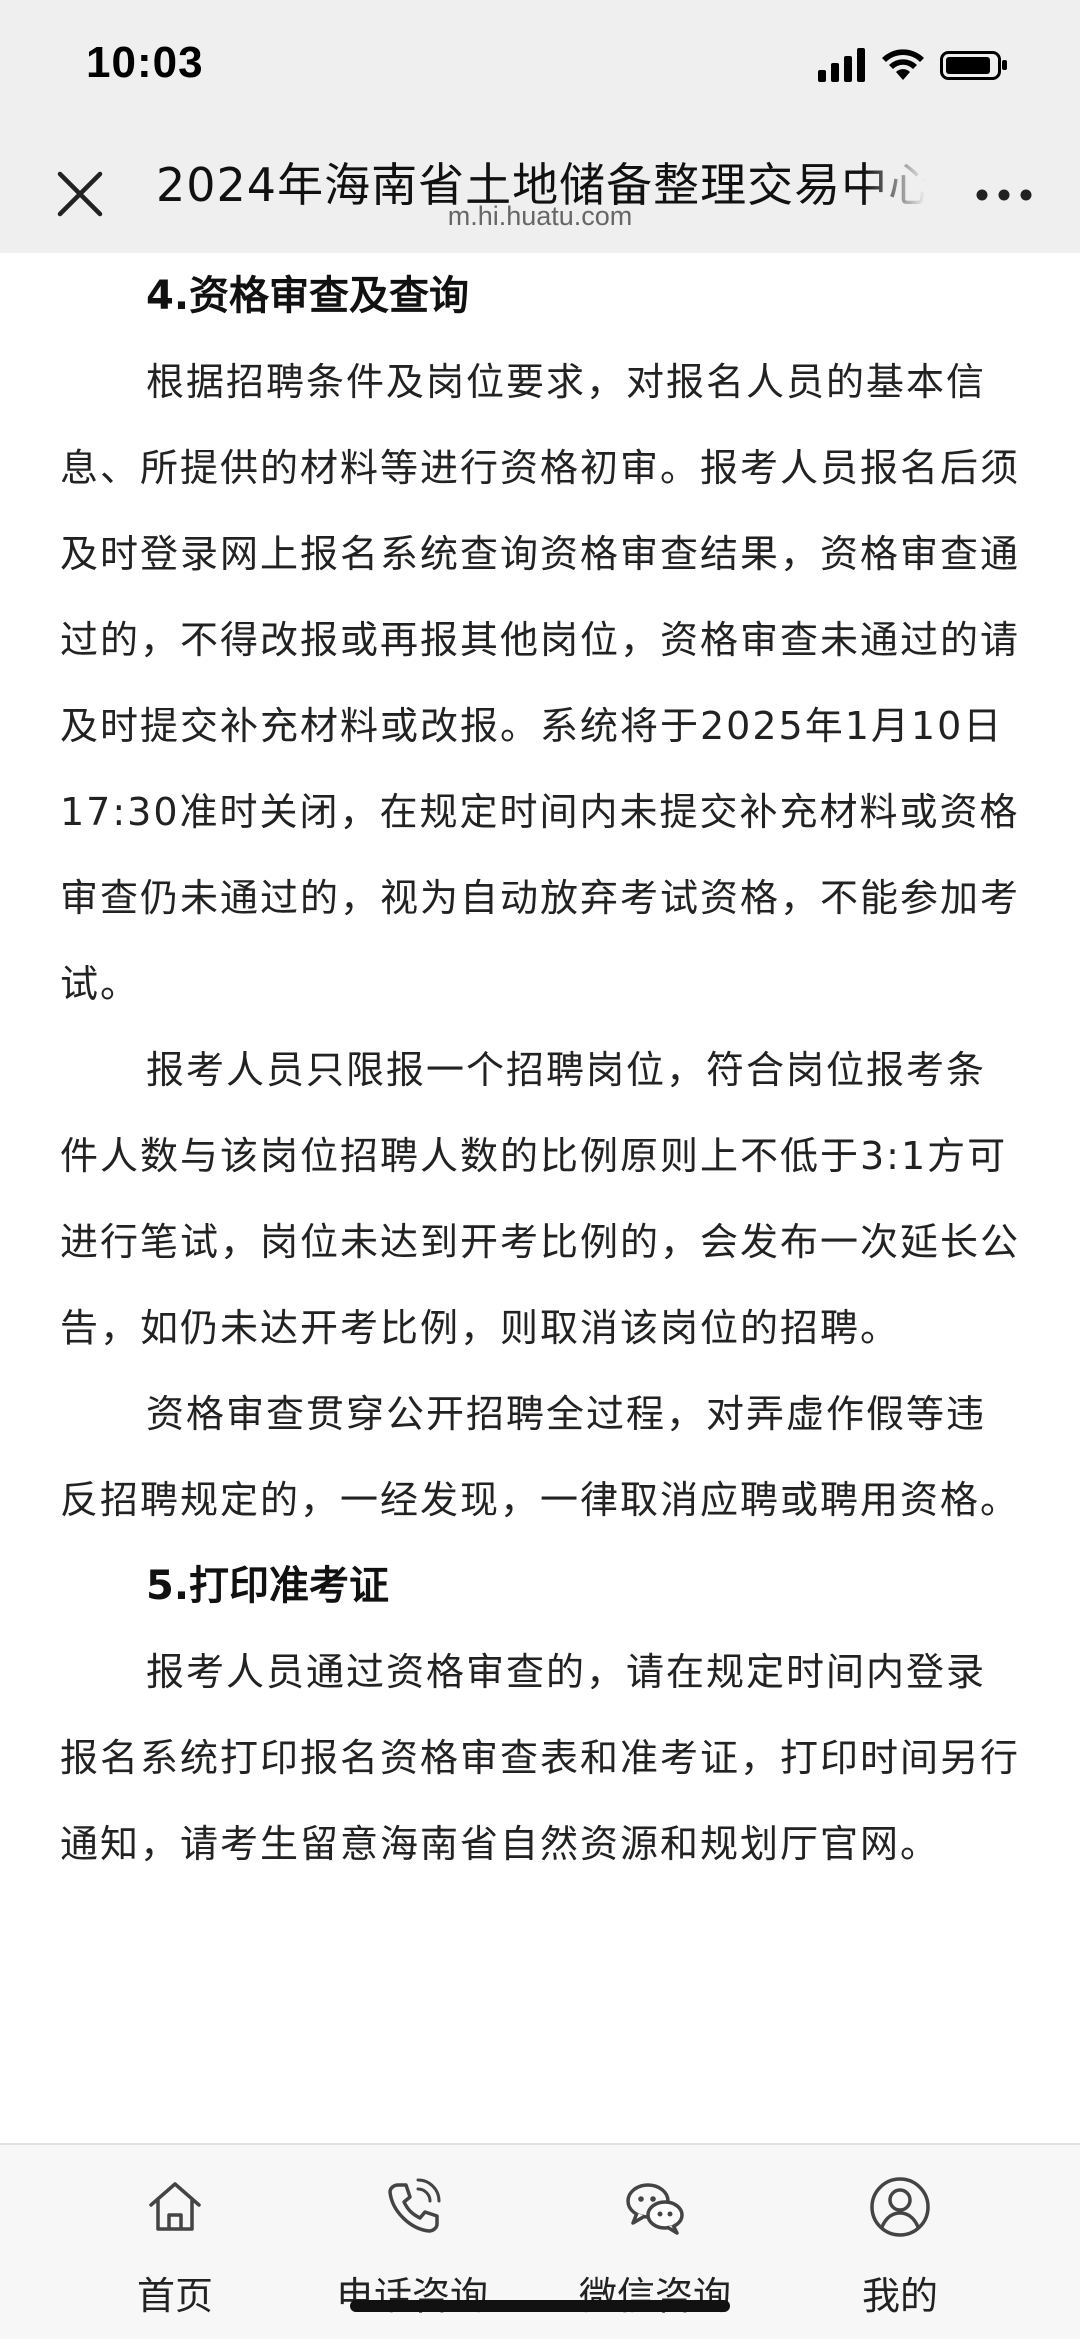 The width and height of the screenshot is (1080, 2339). What do you see at coordinates (841, 65) in the screenshot?
I see `cellular-signal-icon` at bounding box center [841, 65].